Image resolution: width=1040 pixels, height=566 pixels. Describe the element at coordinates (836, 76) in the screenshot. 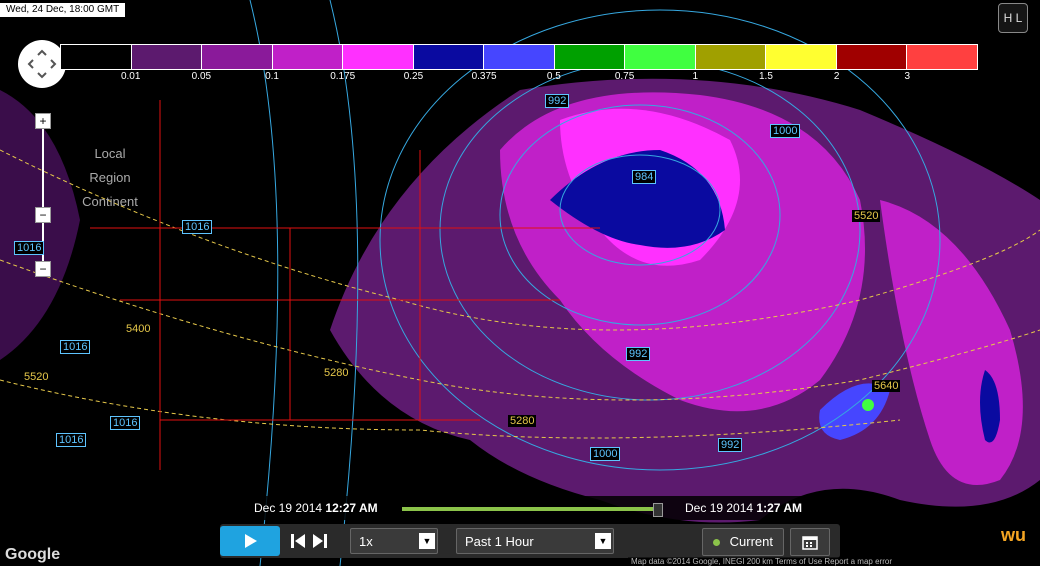

I see `legend-tick: 2` at that location.